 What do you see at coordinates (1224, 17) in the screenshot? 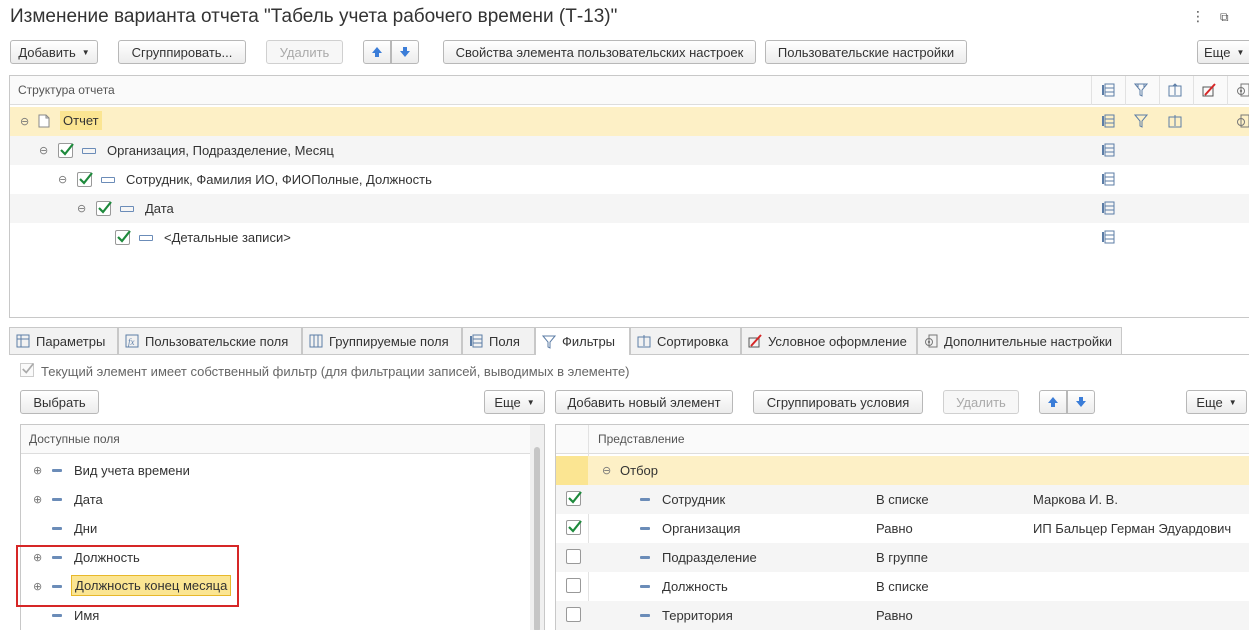
I see `restore-window-icon: ⧉` at bounding box center [1224, 17].